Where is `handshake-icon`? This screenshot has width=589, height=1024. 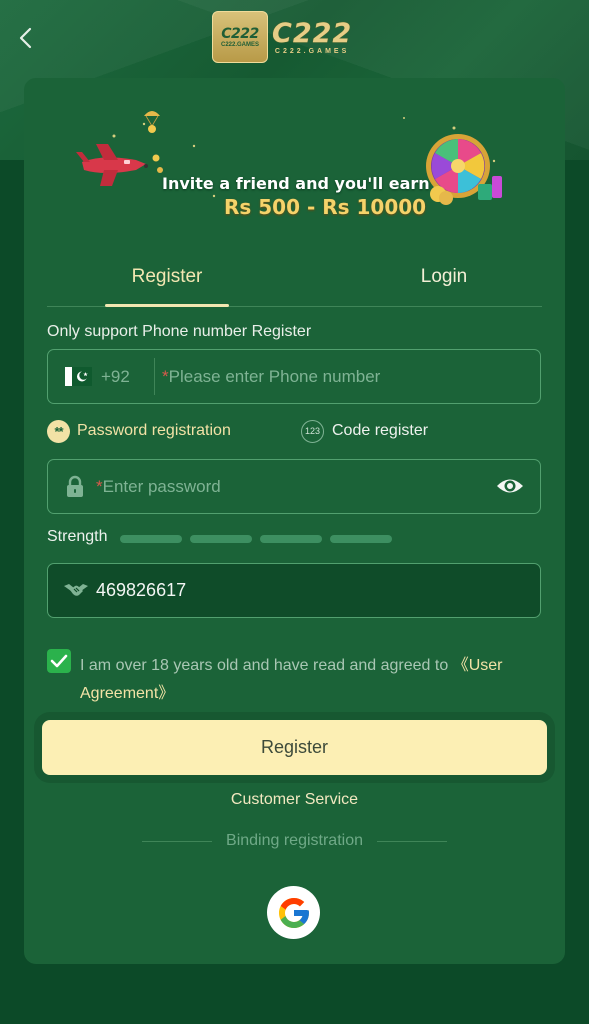 handshake-icon is located at coordinates (76, 590).